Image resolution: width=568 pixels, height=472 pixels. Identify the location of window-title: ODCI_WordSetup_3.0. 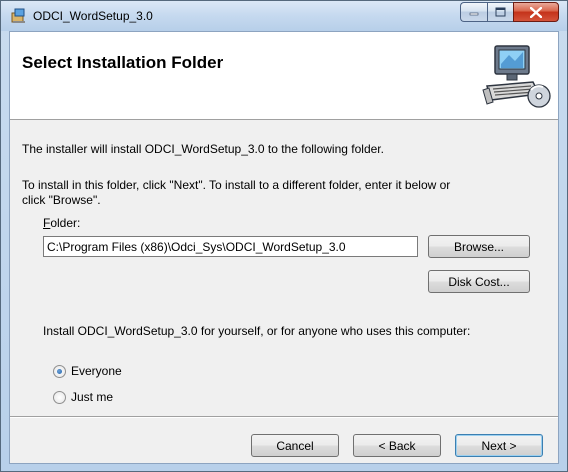
(93, 16).